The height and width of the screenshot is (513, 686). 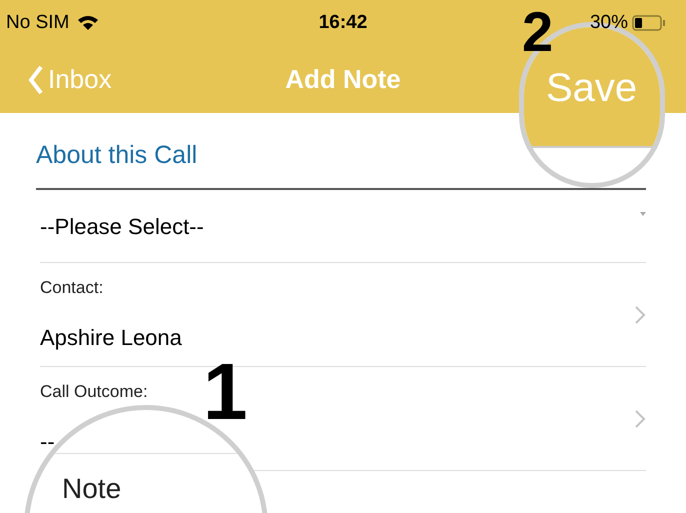 I want to click on select-field: --Please Select--, so click(x=343, y=226).